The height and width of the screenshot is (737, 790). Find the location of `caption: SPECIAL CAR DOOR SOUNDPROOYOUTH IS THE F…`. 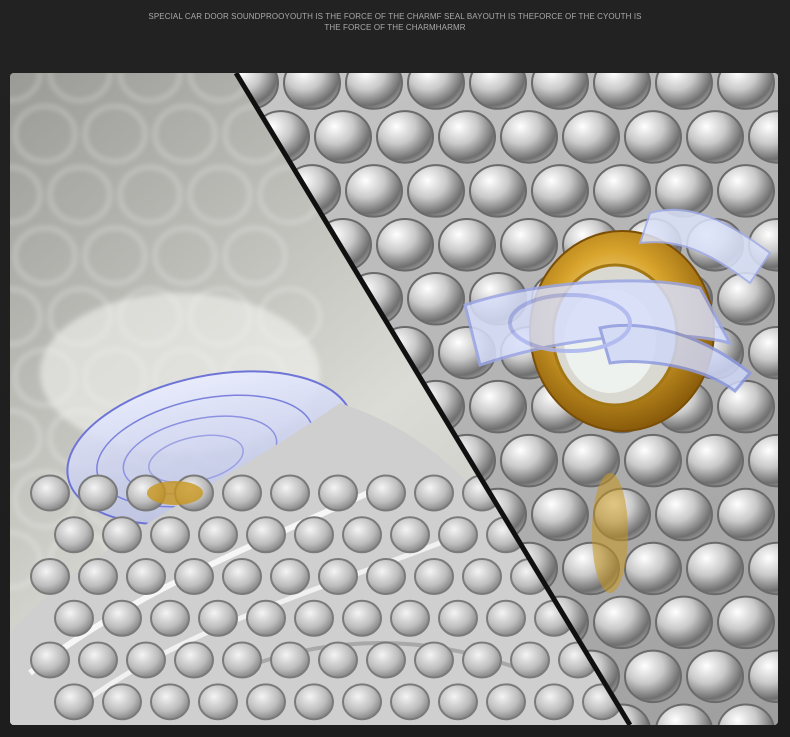

caption: SPECIAL CAR DOOR SOUNDPROOYOUTH IS THE F… is located at coordinates (395, 22).